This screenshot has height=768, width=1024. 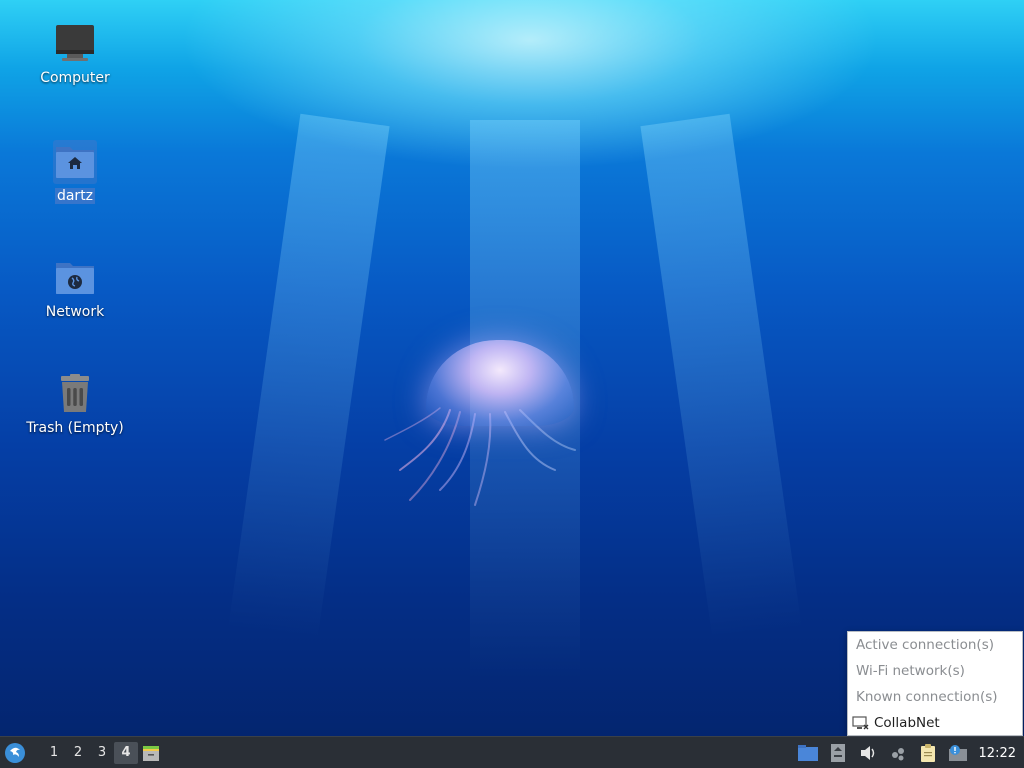 I want to click on desktop-icon-label: dartz, so click(x=75, y=196).